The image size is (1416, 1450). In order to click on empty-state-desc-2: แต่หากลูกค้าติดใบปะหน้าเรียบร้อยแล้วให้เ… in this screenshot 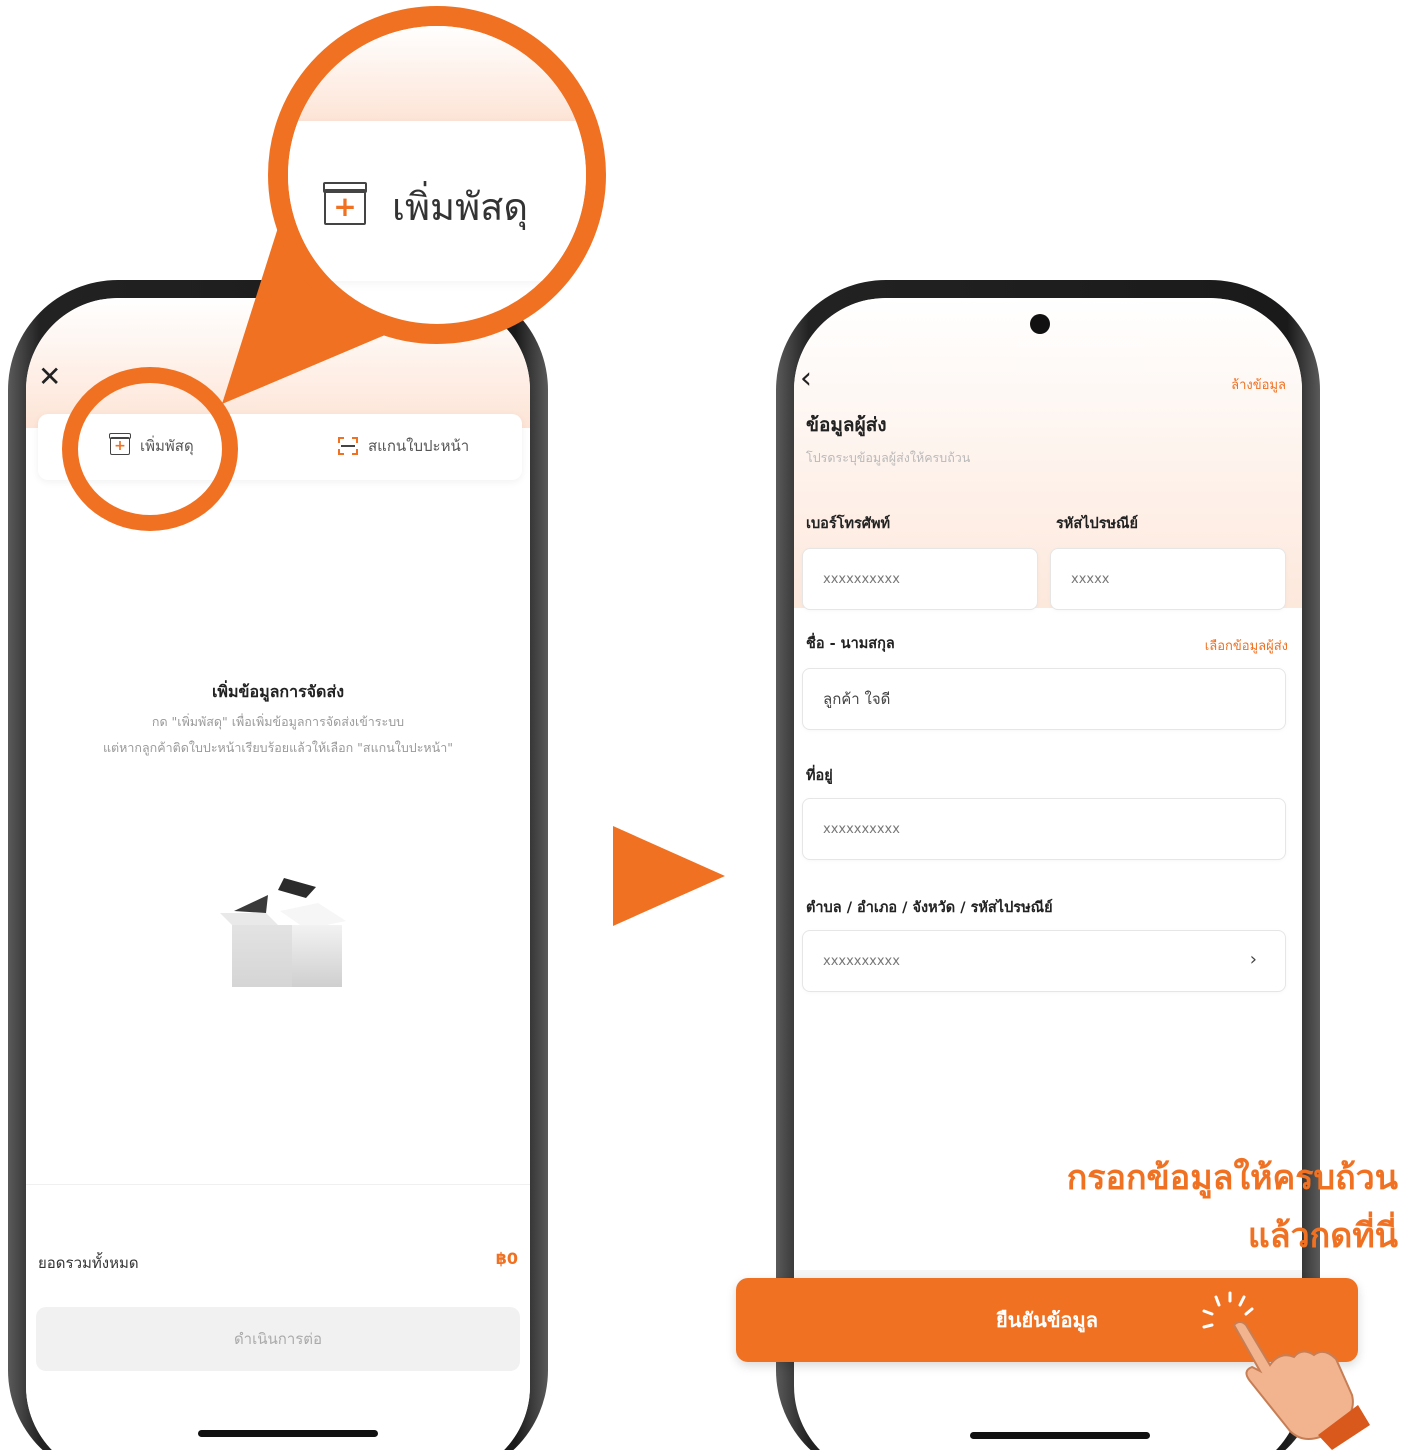, I will do `click(278, 747)`.